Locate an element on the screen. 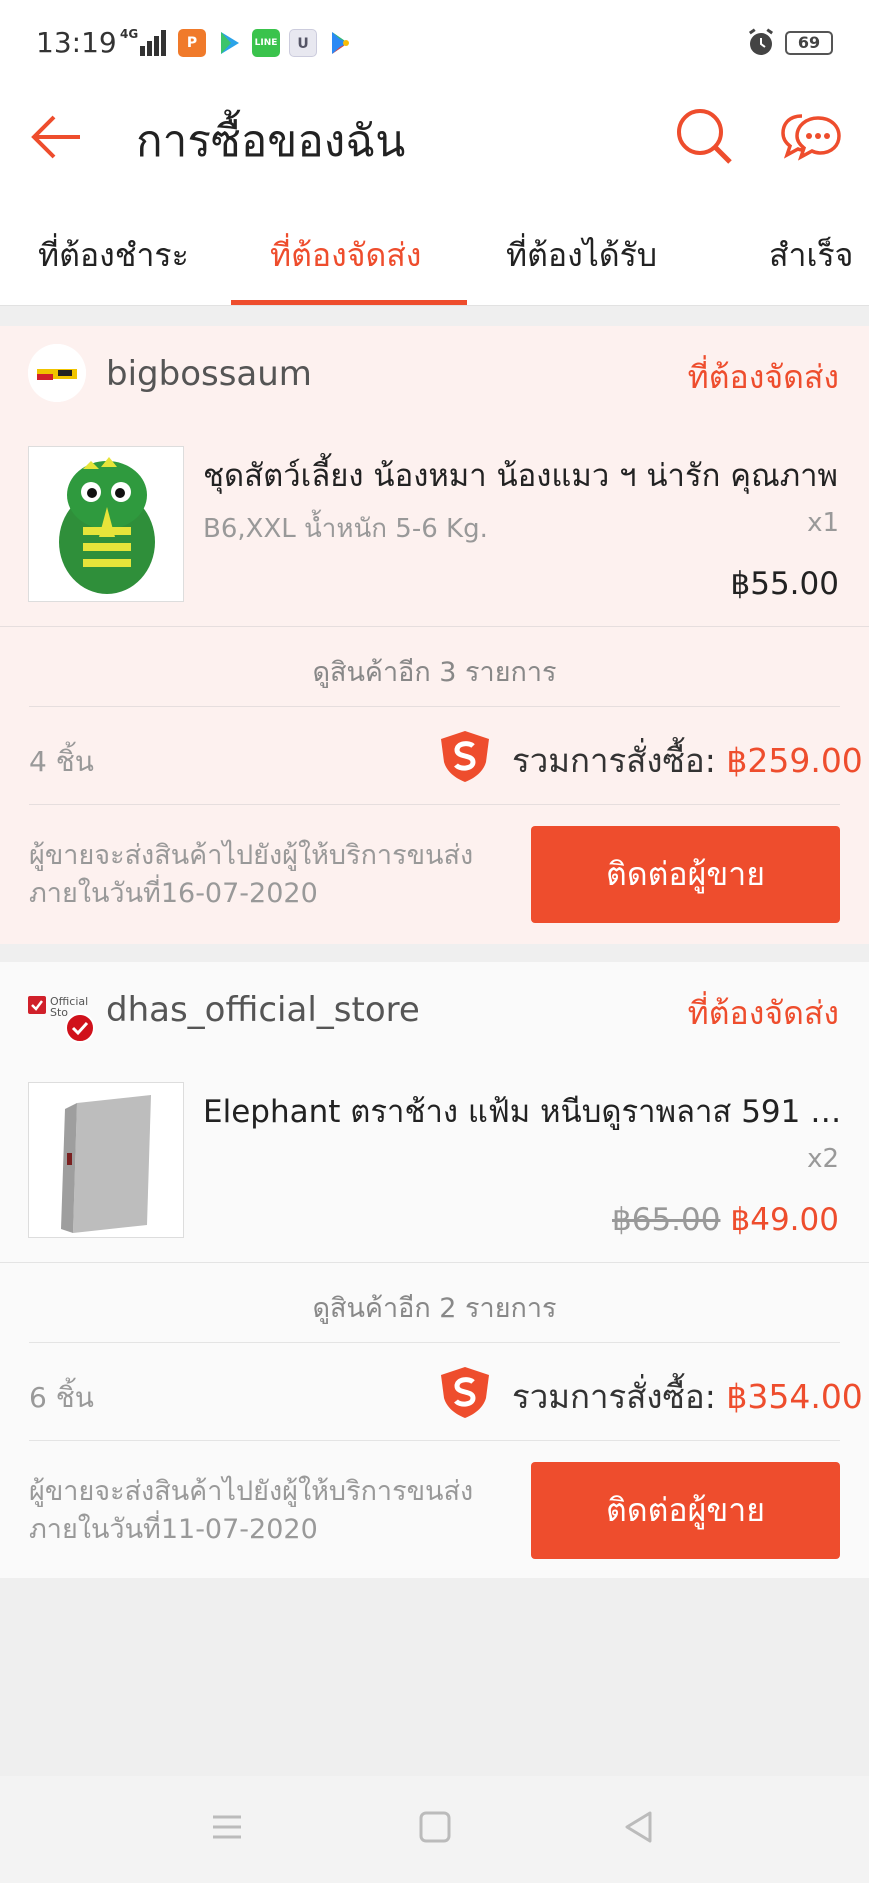 Image resolution: width=869 pixels, height=1883 pixels. dino-costume-image is located at coordinates (106, 524).